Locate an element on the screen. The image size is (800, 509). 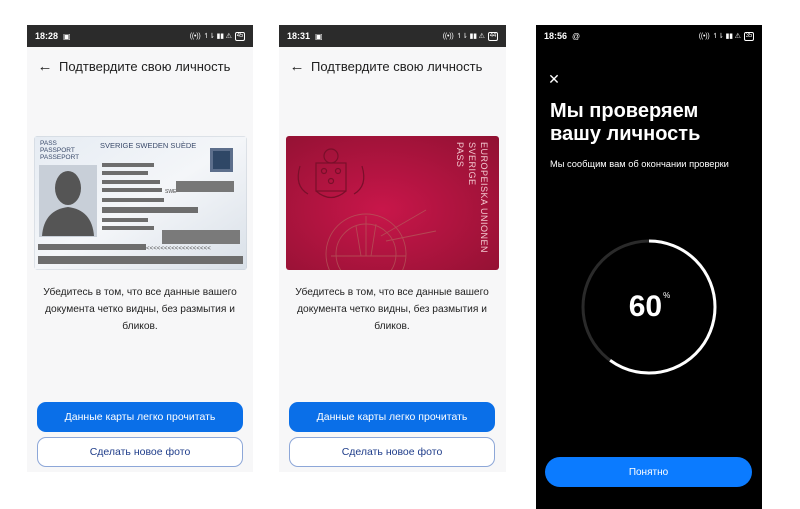
status-time: 18:31 is located at coordinates (299, 36).